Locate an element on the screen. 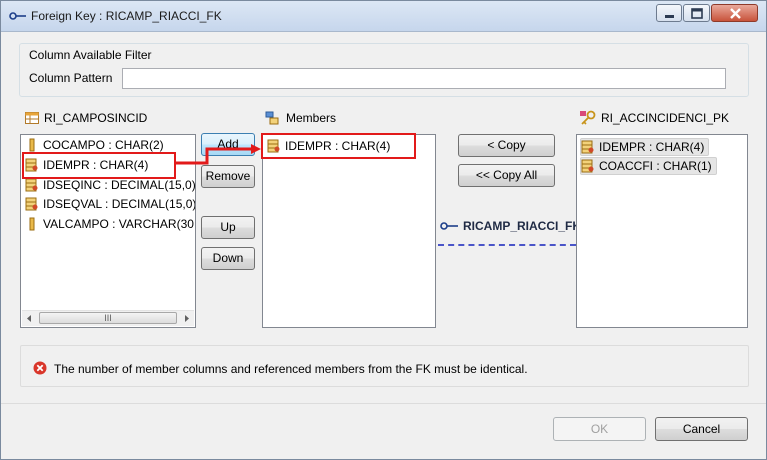 This screenshot has height=460, width=767. target-column-label: IDEMPR : CHAR(4) is located at coordinates (652, 147).